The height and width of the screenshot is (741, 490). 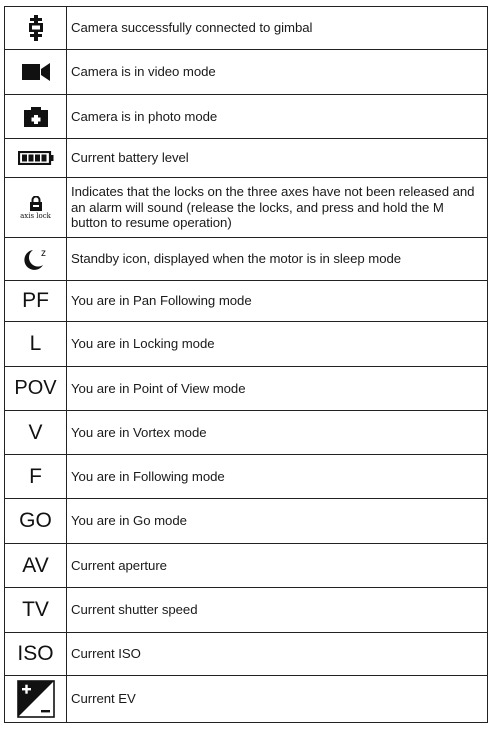 I want to click on icon-cell: AV, so click(x=35, y=565).